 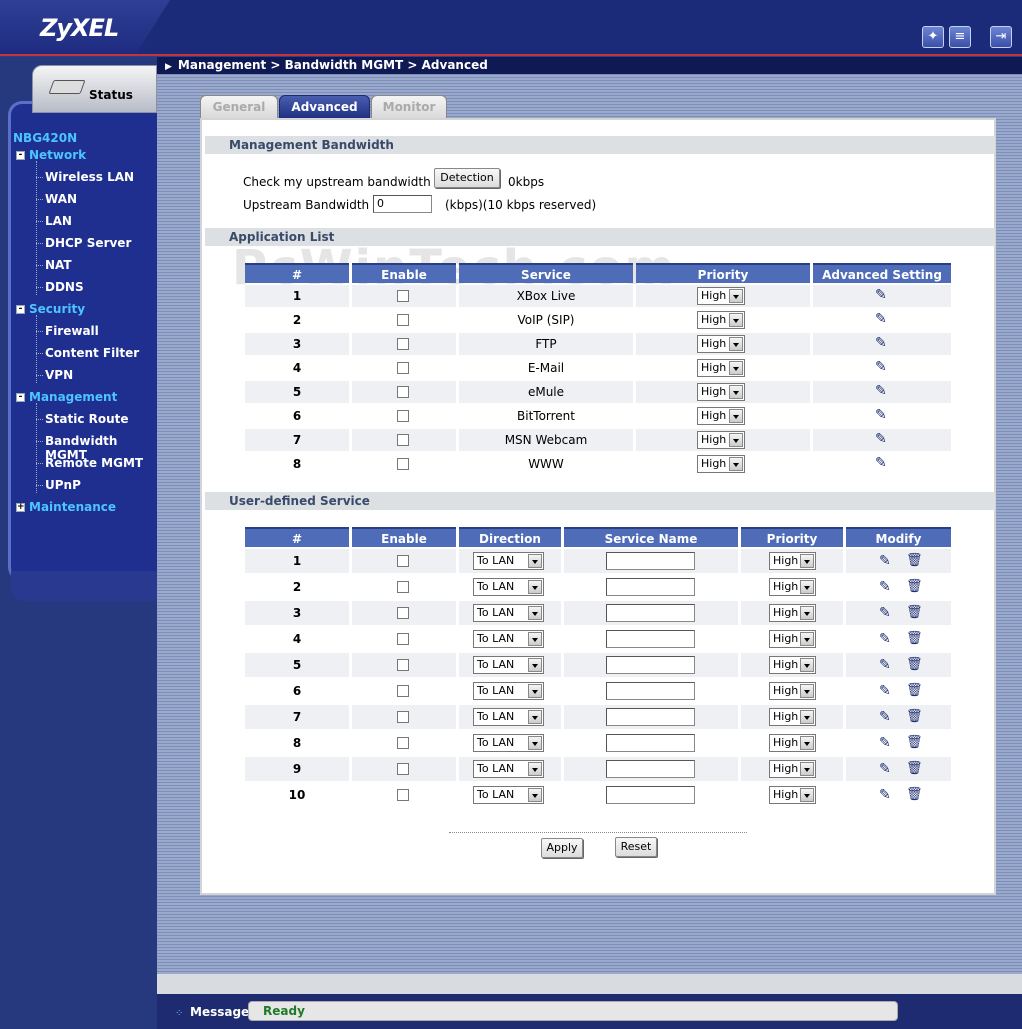 What do you see at coordinates (61, 199) in the screenshot?
I see `nav-item-wan: WAN` at bounding box center [61, 199].